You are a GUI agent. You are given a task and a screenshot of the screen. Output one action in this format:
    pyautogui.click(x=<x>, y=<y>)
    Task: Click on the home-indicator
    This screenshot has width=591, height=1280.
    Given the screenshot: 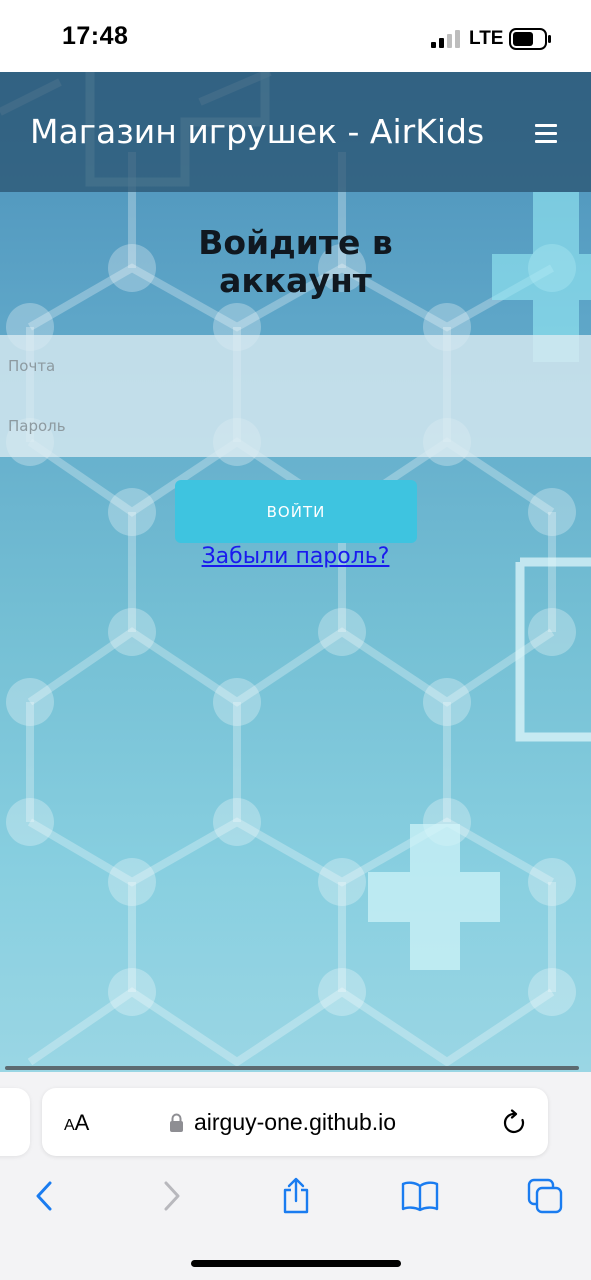 What is the action you would take?
    pyautogui.click(x=296, y=1263)
    